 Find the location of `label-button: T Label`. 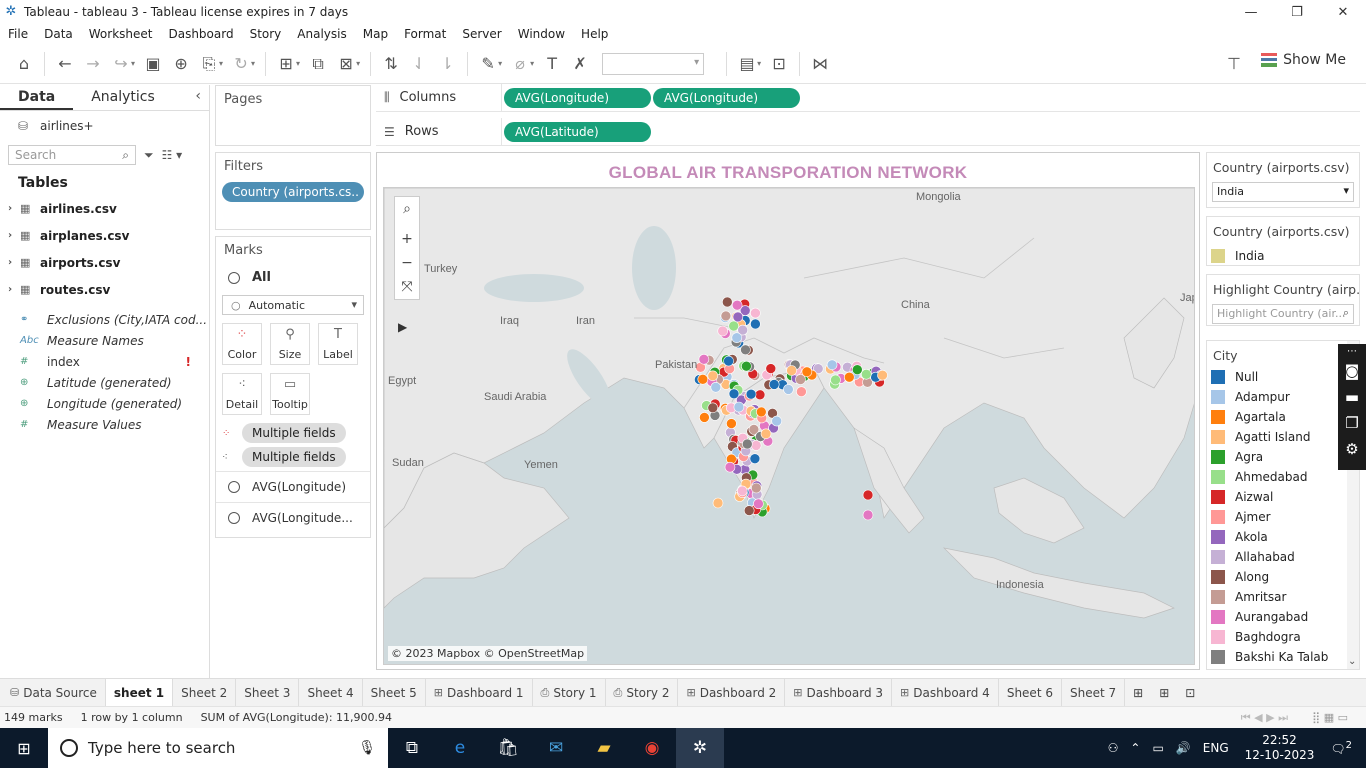

label-button: T Label is located at coordinates (338, 344).